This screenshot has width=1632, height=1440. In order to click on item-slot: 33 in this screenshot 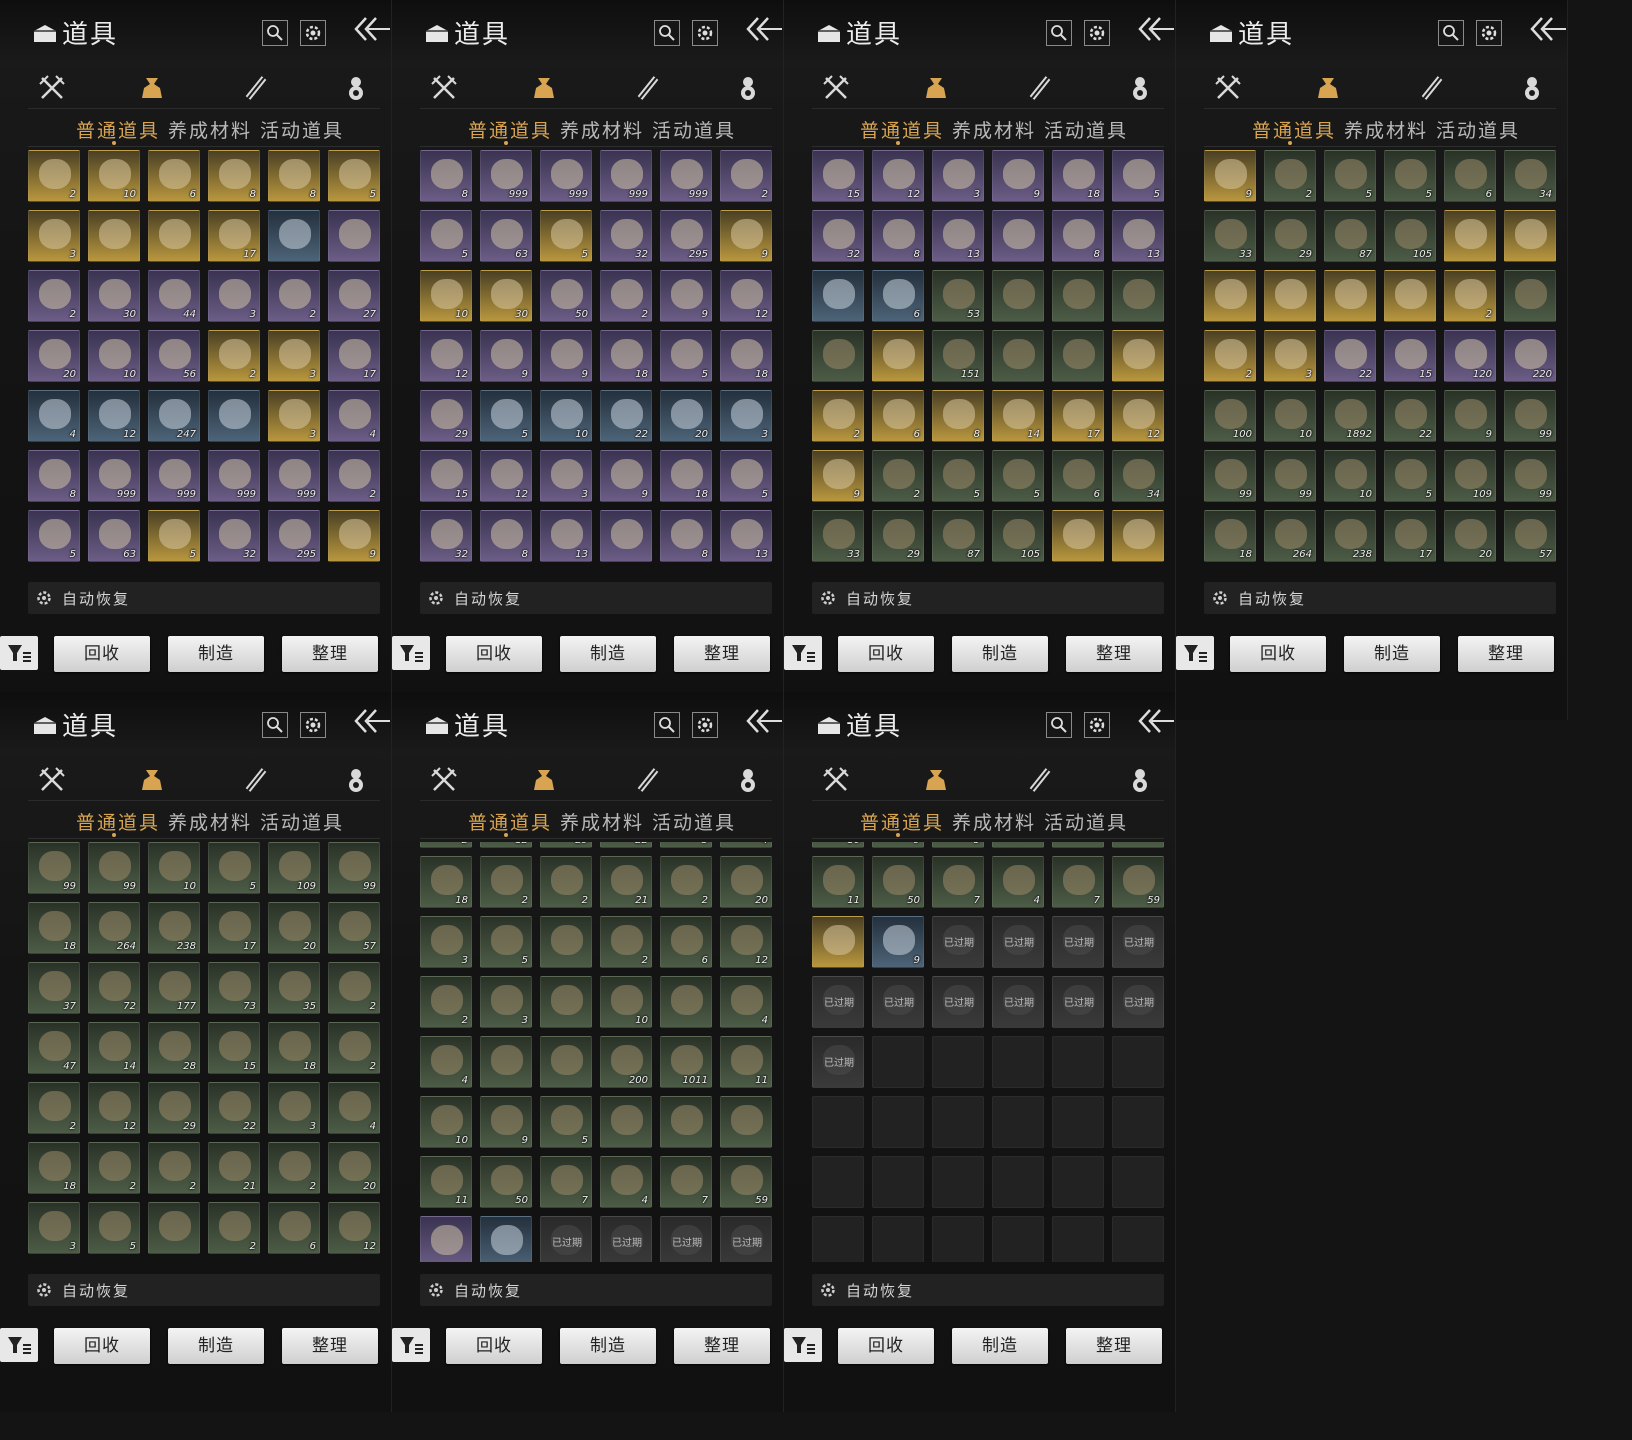, I will do `click(838, 536)`.